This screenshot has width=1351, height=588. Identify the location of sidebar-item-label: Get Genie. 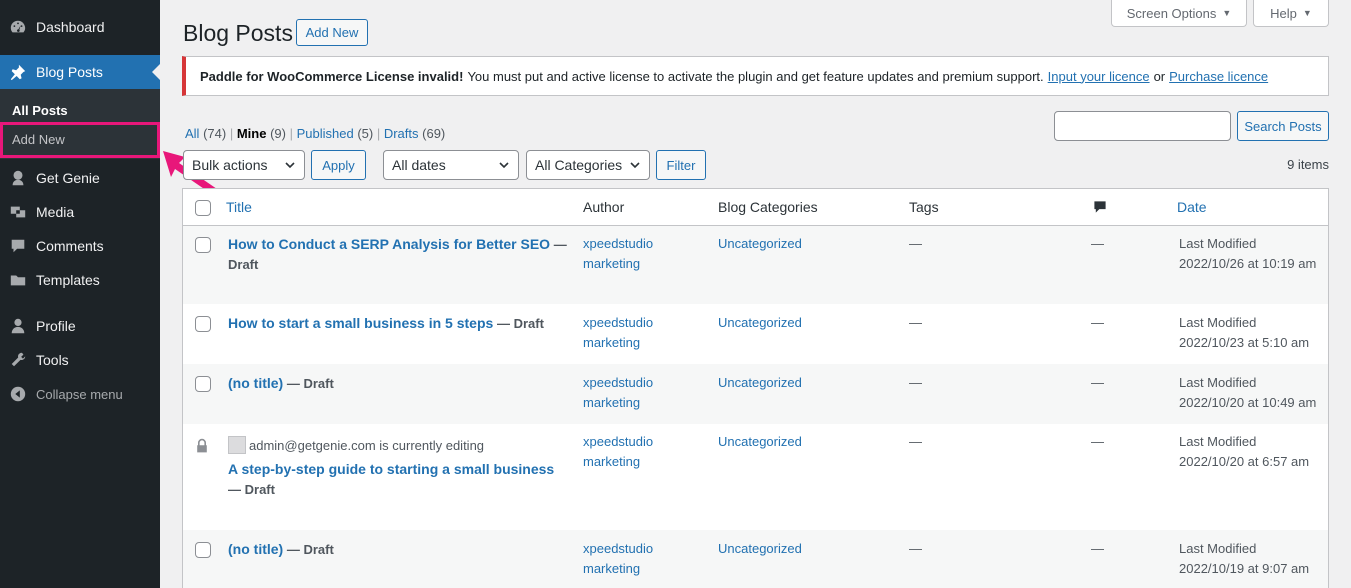
(68, 178).